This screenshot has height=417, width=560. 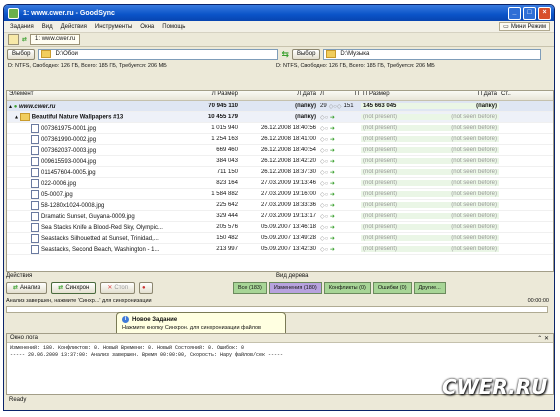 What do you see at coordinates (398, 106) in the screenshot?
I see `root-rsize: 145 663 045` at bounding box center [398, 106].